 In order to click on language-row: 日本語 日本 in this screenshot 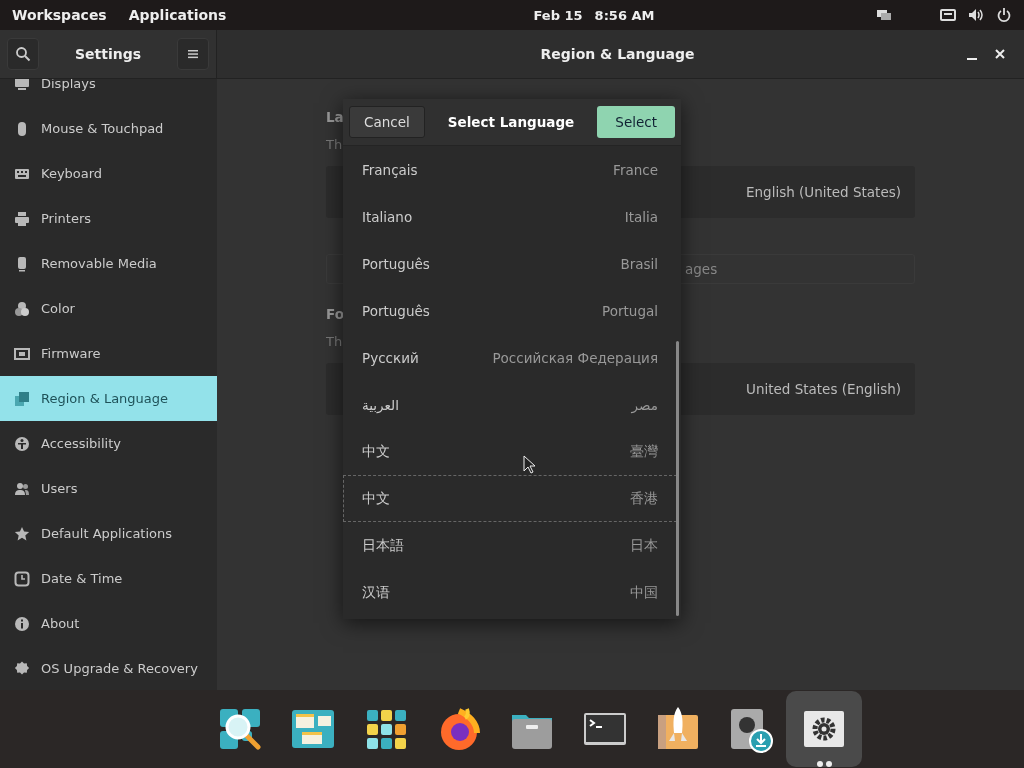, I will do `click(510, 545)`.